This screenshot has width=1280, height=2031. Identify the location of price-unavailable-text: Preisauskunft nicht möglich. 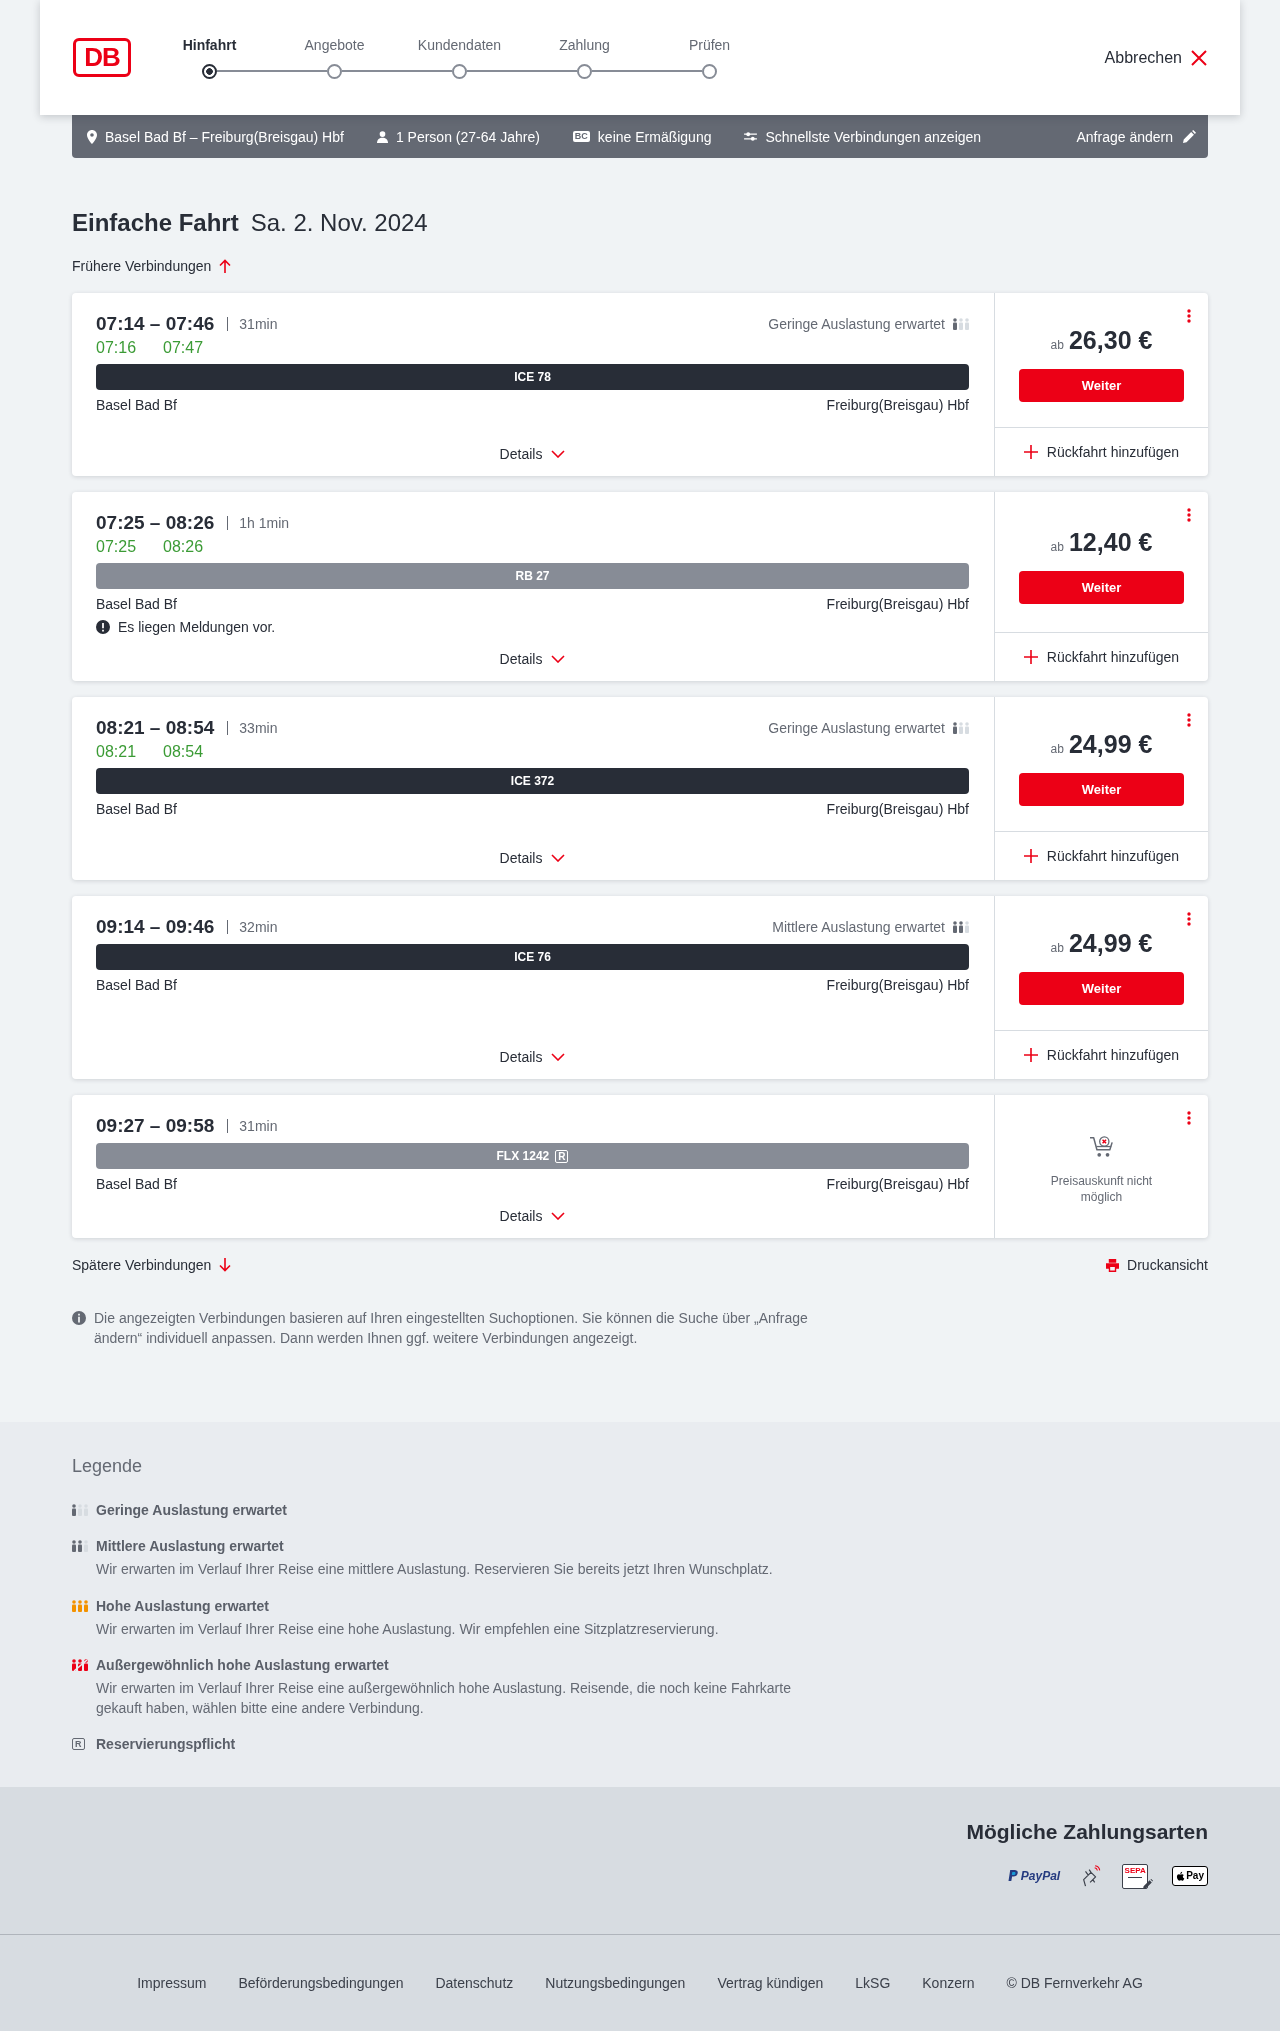
(1101, 1189).